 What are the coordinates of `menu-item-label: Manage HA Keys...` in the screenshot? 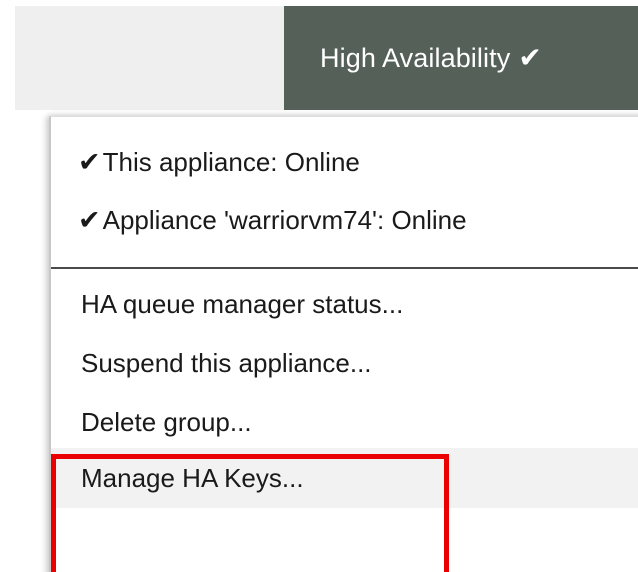 It's located at (192, 477).